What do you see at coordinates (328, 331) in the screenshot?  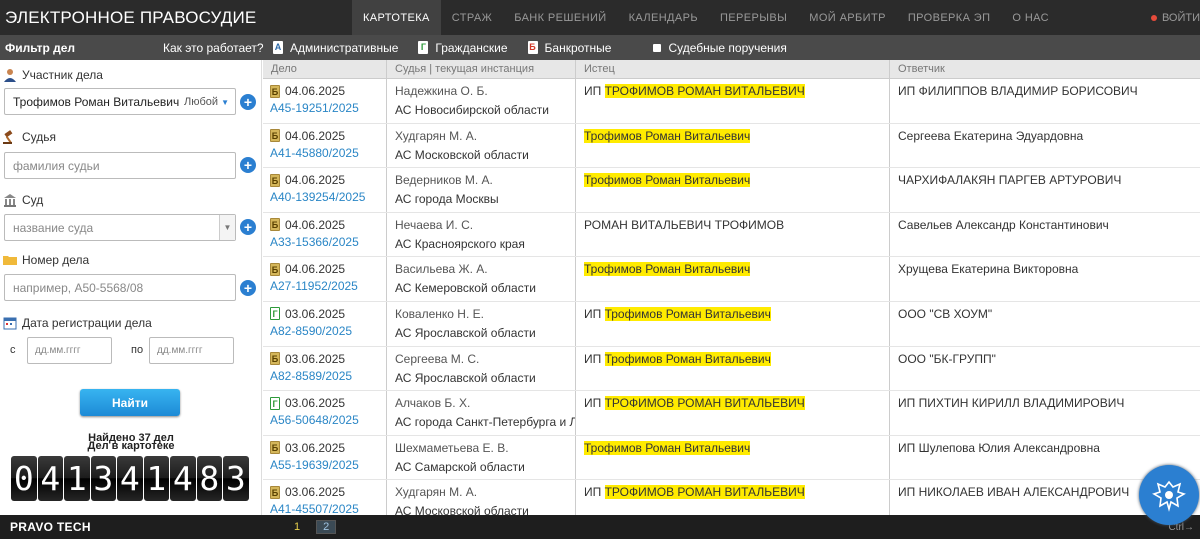 I see `case-number-link: А82-8590/2025` at bounding box center [328, 331].